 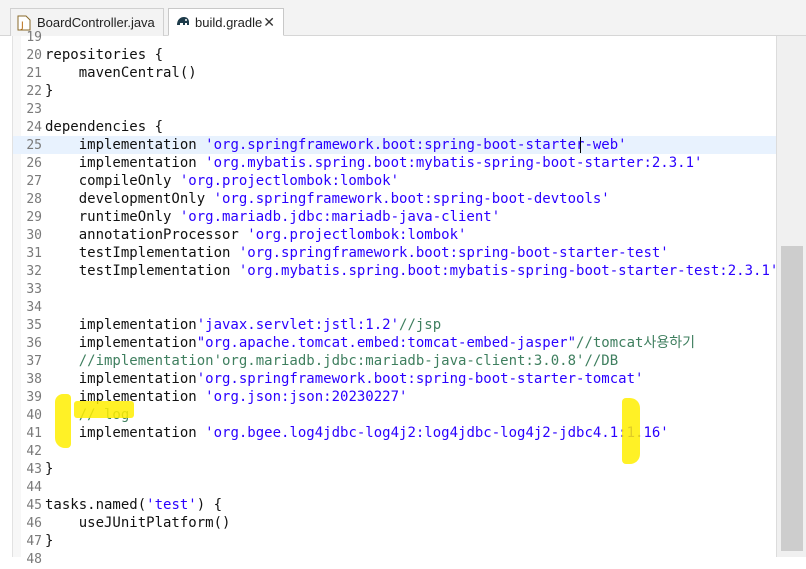 What do you see at coordinates (34, 505) in the screenshot?
I see `line-number: 45` at bounding box center [34, 505].